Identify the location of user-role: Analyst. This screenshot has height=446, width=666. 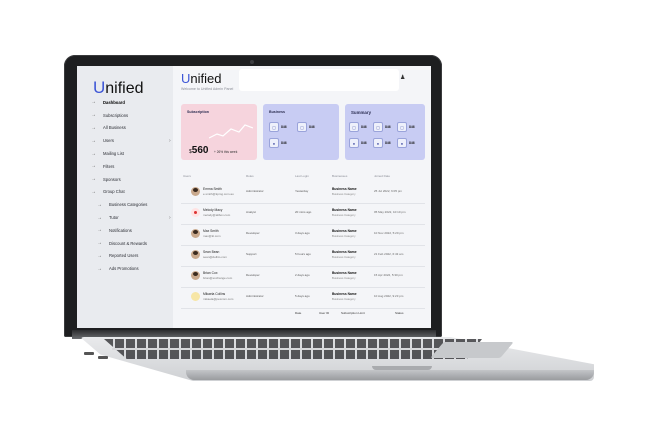
(251, 212).